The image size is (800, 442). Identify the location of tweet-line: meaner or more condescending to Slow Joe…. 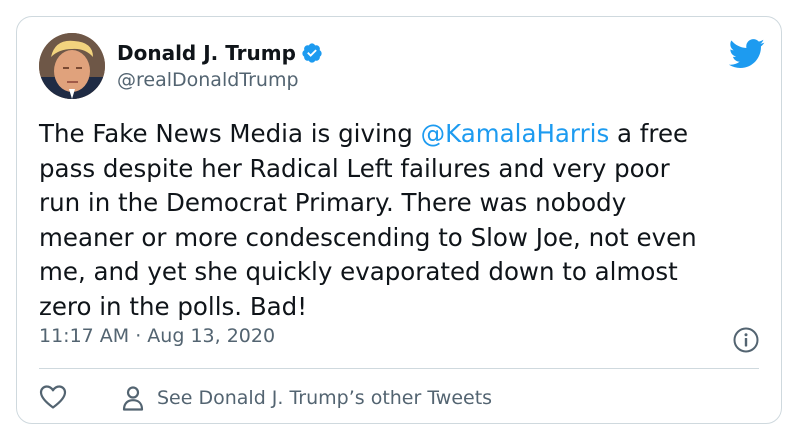
(368, 237).